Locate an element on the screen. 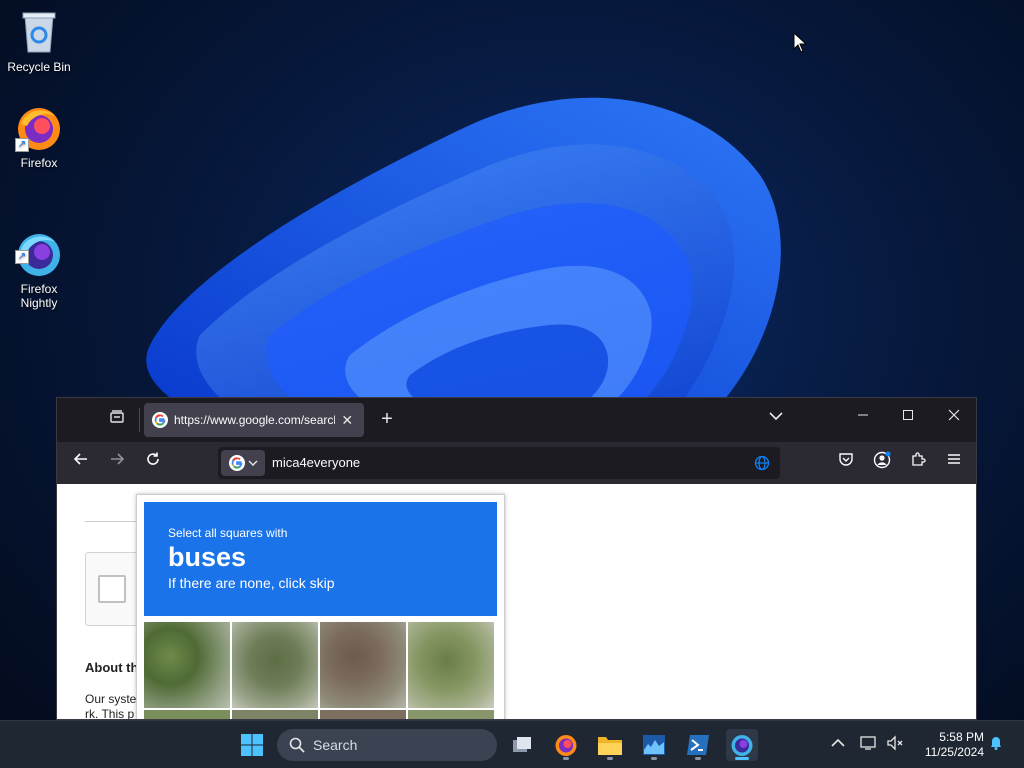 Image resolution: width=1024 pixels, height=768 pixels. powershell-icon is located at coordinates (698, 745).